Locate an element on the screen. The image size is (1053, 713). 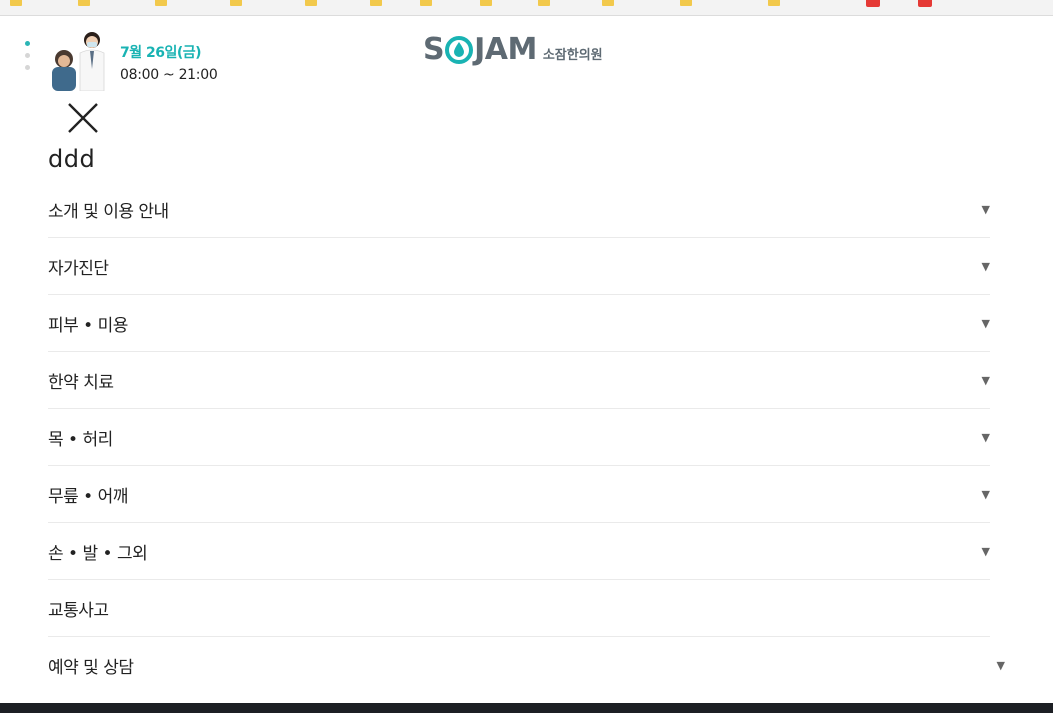
close-icon is located at coordinates (83, 118).